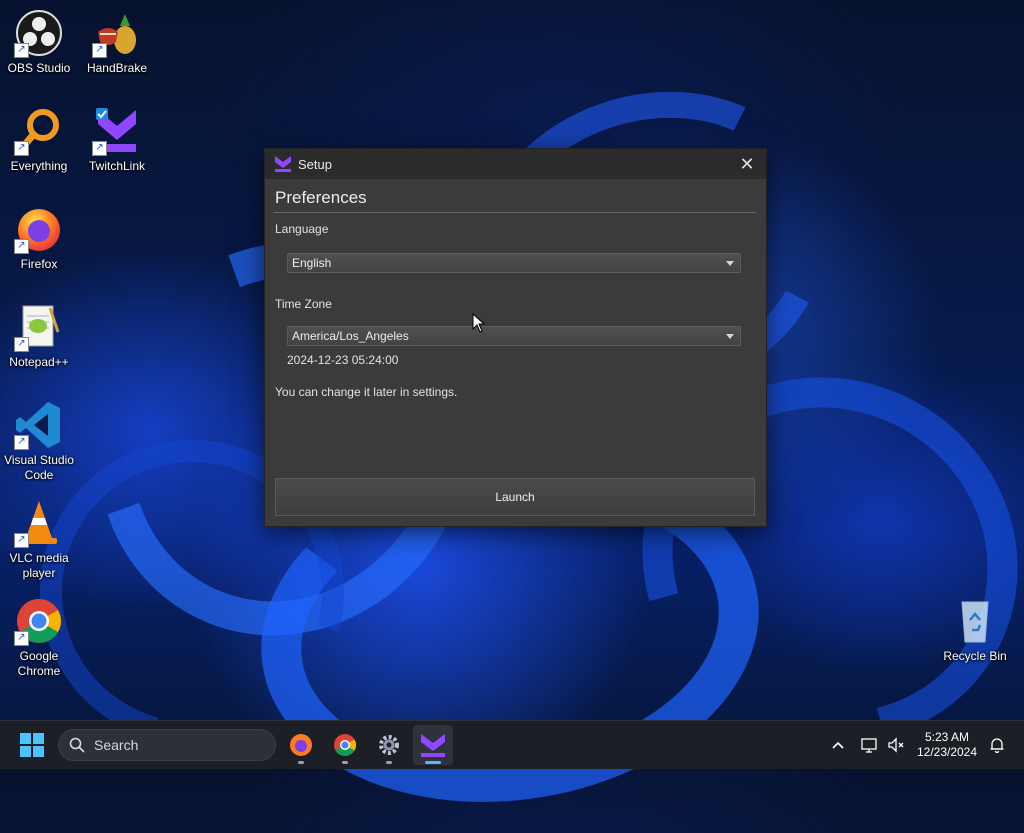  Describe the element at coordinates (515, 497) in the screenshot. I see `launch-button: Launch` at that location.